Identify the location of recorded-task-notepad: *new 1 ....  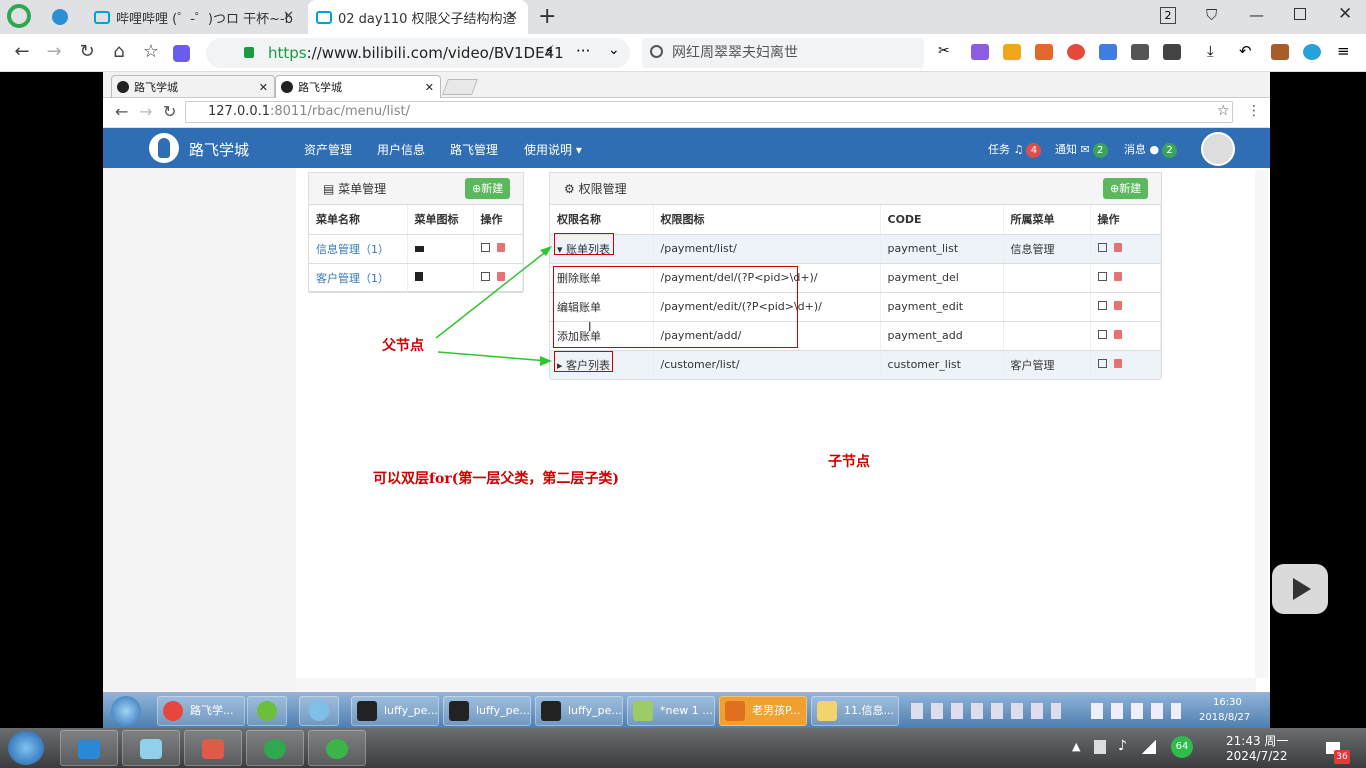
(671, 711).